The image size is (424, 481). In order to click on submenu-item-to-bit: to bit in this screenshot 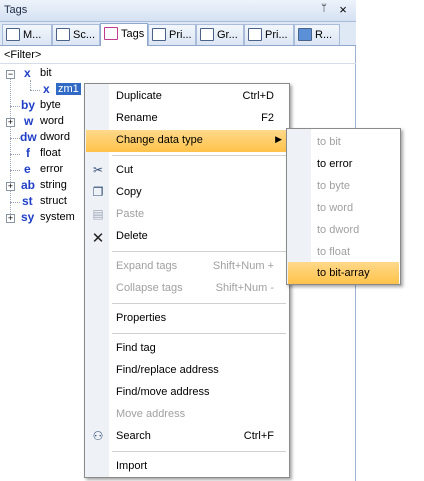, I will do `click(329, 142)`.